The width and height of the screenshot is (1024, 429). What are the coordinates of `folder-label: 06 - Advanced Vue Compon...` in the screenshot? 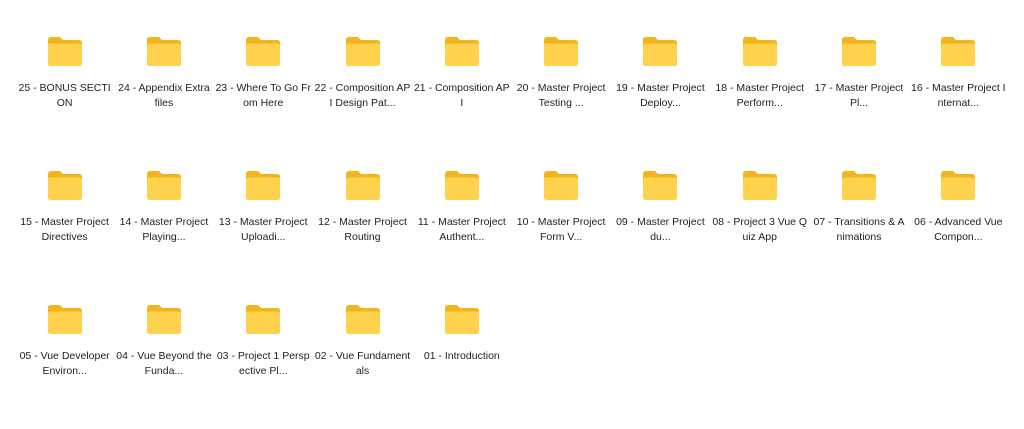 It's located at (958, 229).